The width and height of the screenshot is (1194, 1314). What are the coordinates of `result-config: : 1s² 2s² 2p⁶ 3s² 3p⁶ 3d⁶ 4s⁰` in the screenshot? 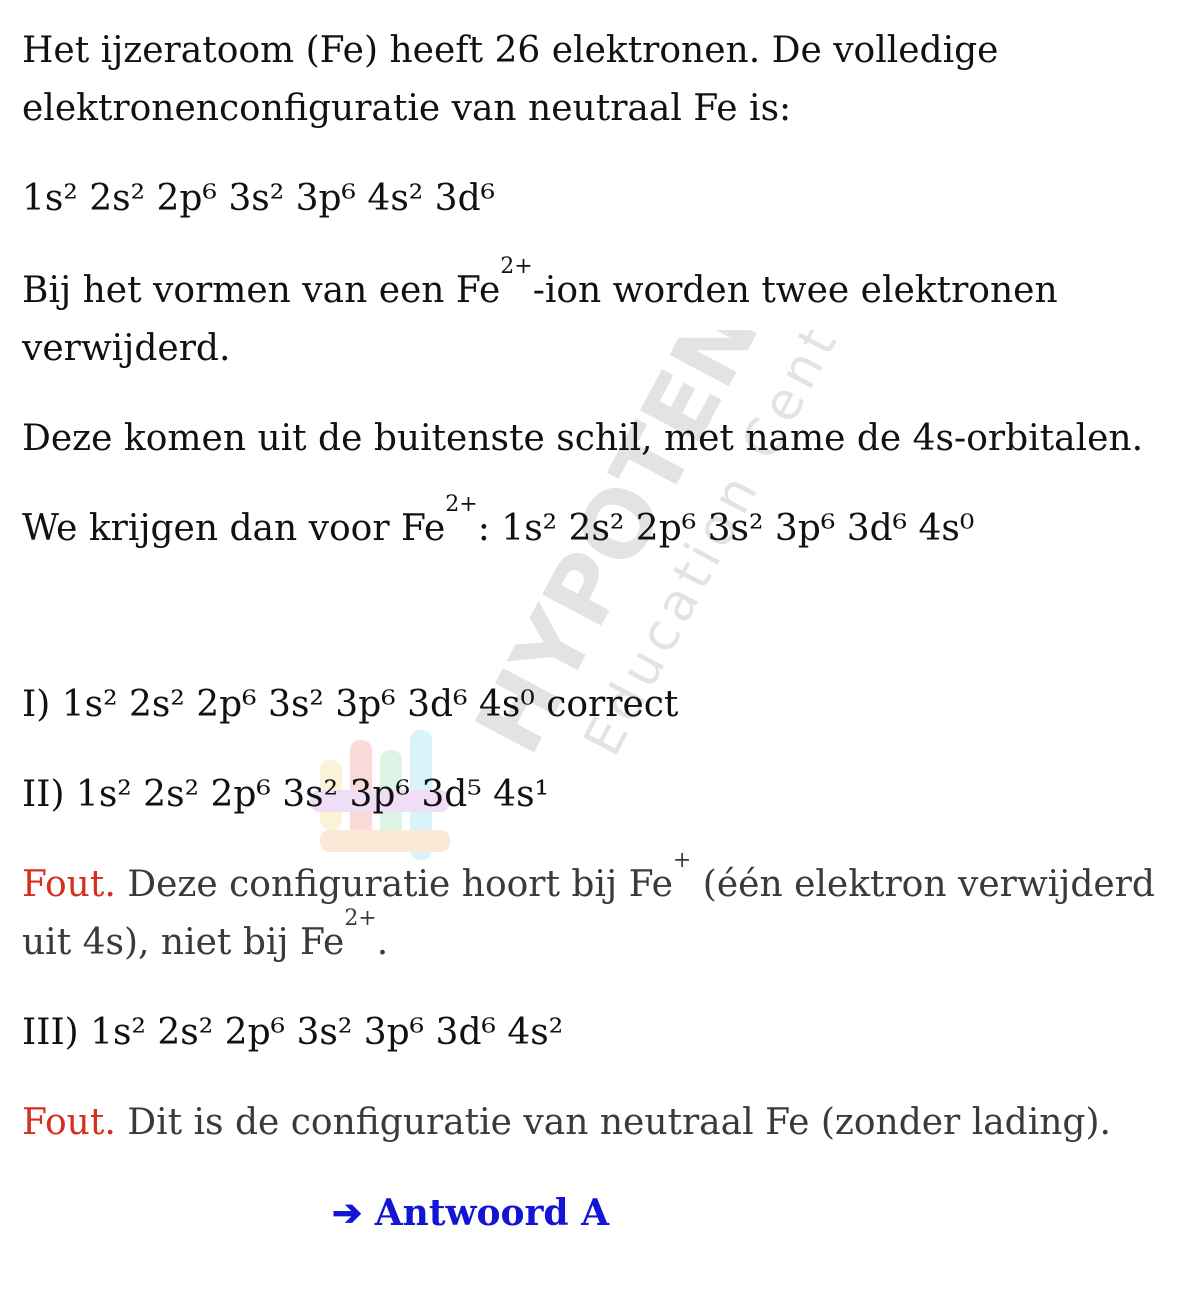 It's located at (726, 528).